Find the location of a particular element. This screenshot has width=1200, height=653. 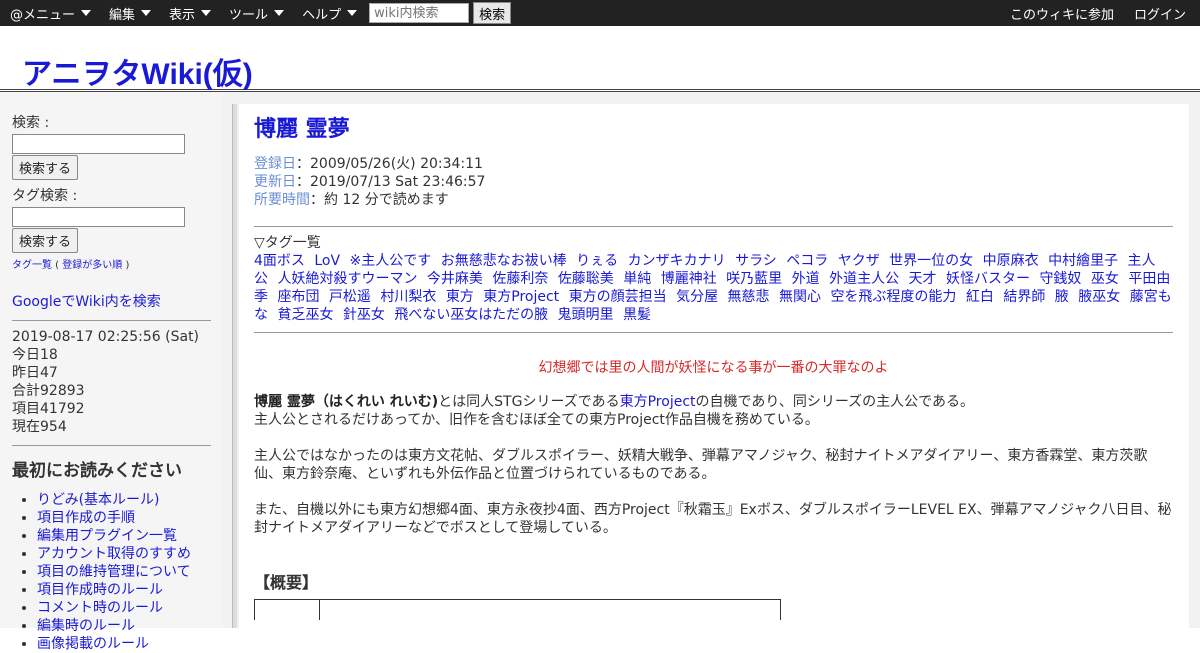

tag-link: 東方の顔芸担当 is located at coordinates (618, 297).